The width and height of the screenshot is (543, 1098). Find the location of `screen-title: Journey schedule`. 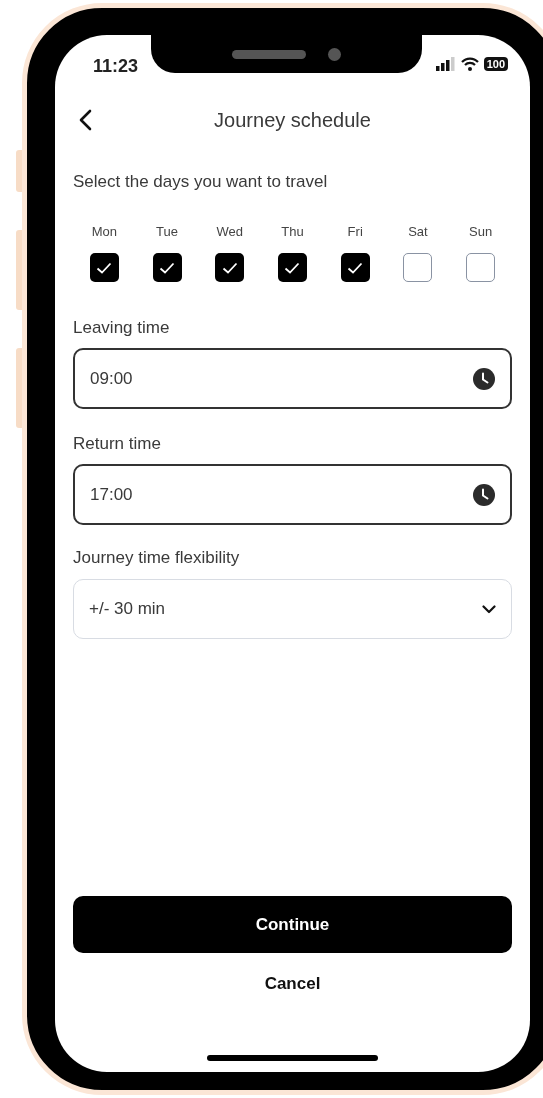

screen-title: Journey schedule is located at coordinates (292, 120).